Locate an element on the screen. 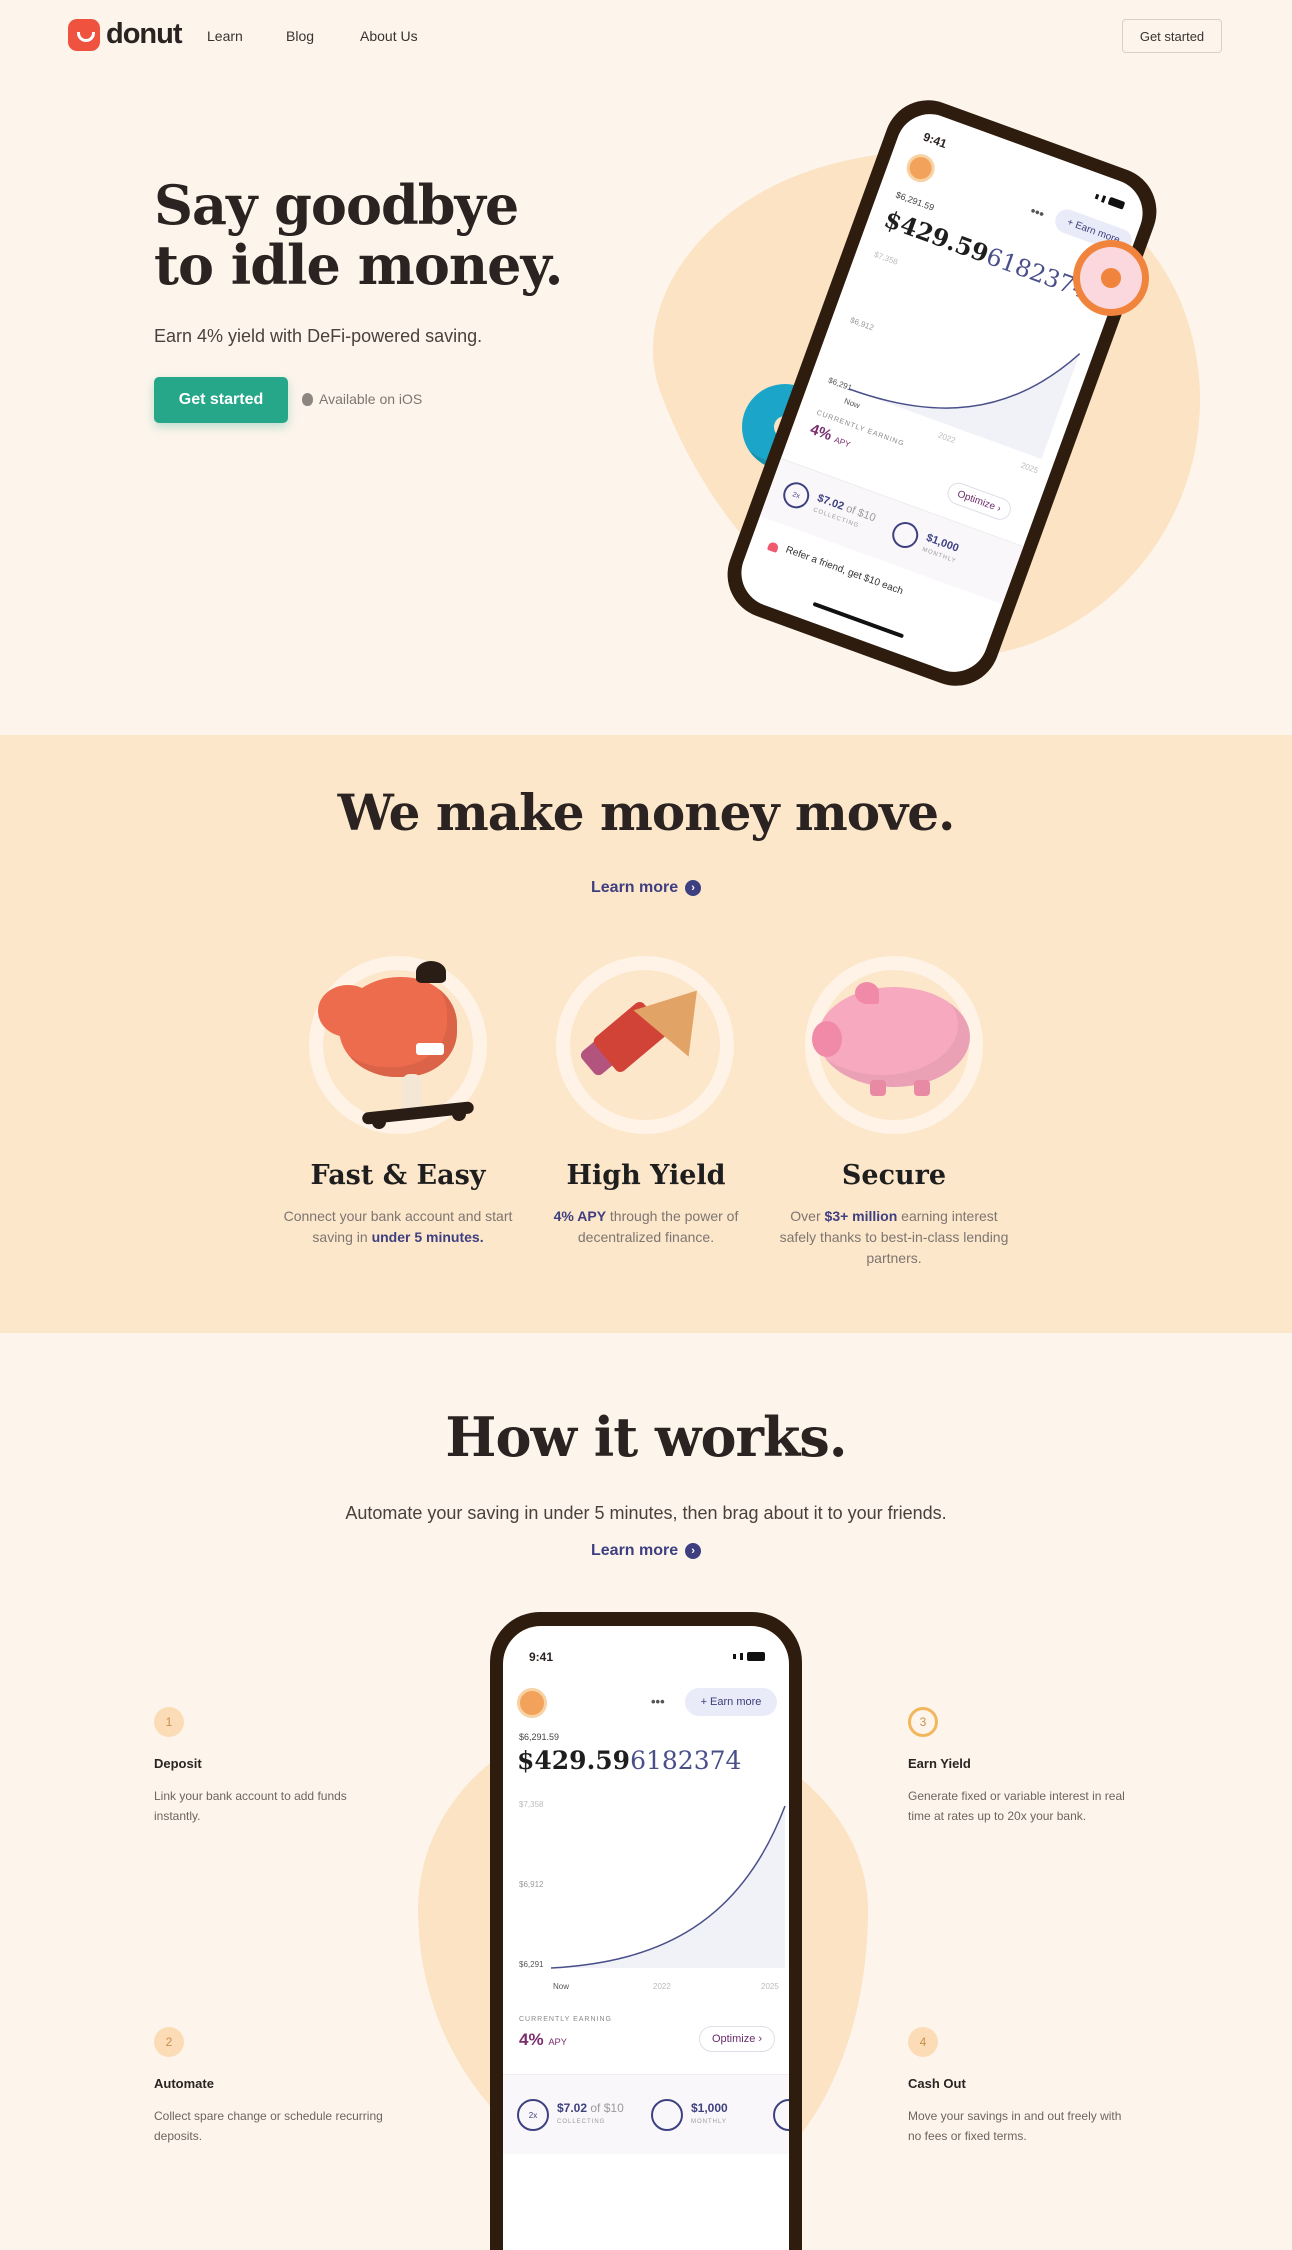 The height and width of the screenshot is (2250, 1292). hero-subtitle: Earn 4% yield with DeFi-powered saving. is located at coordinates (318, 336).